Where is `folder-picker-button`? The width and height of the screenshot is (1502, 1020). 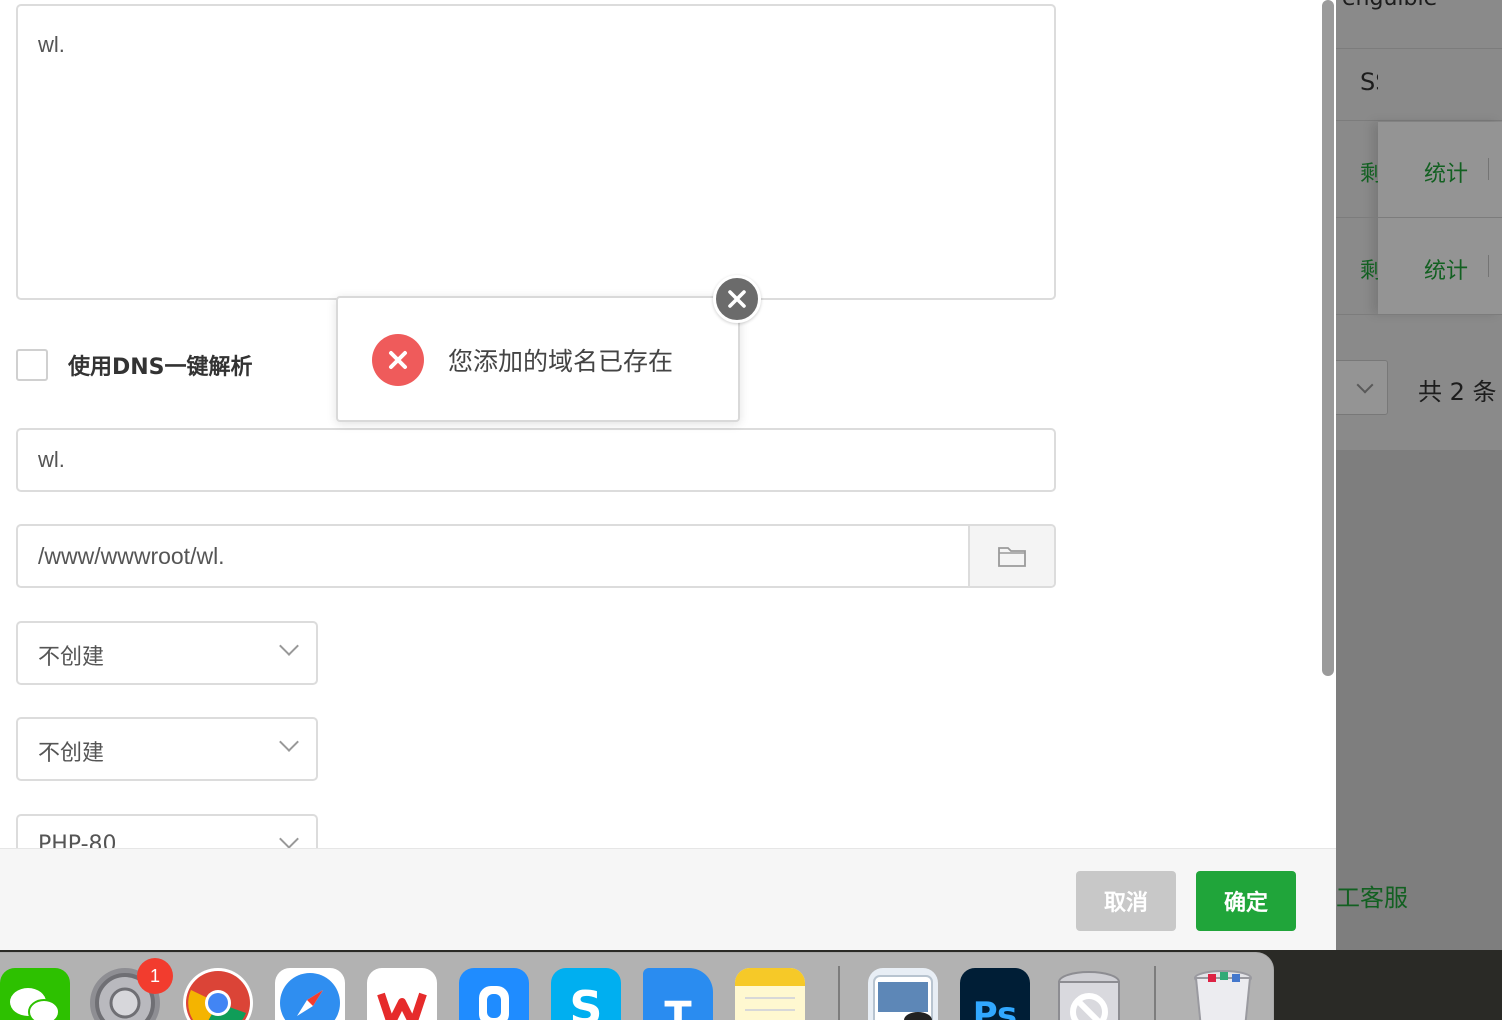
folder-picker-button is located at coordinates (1011, 556).